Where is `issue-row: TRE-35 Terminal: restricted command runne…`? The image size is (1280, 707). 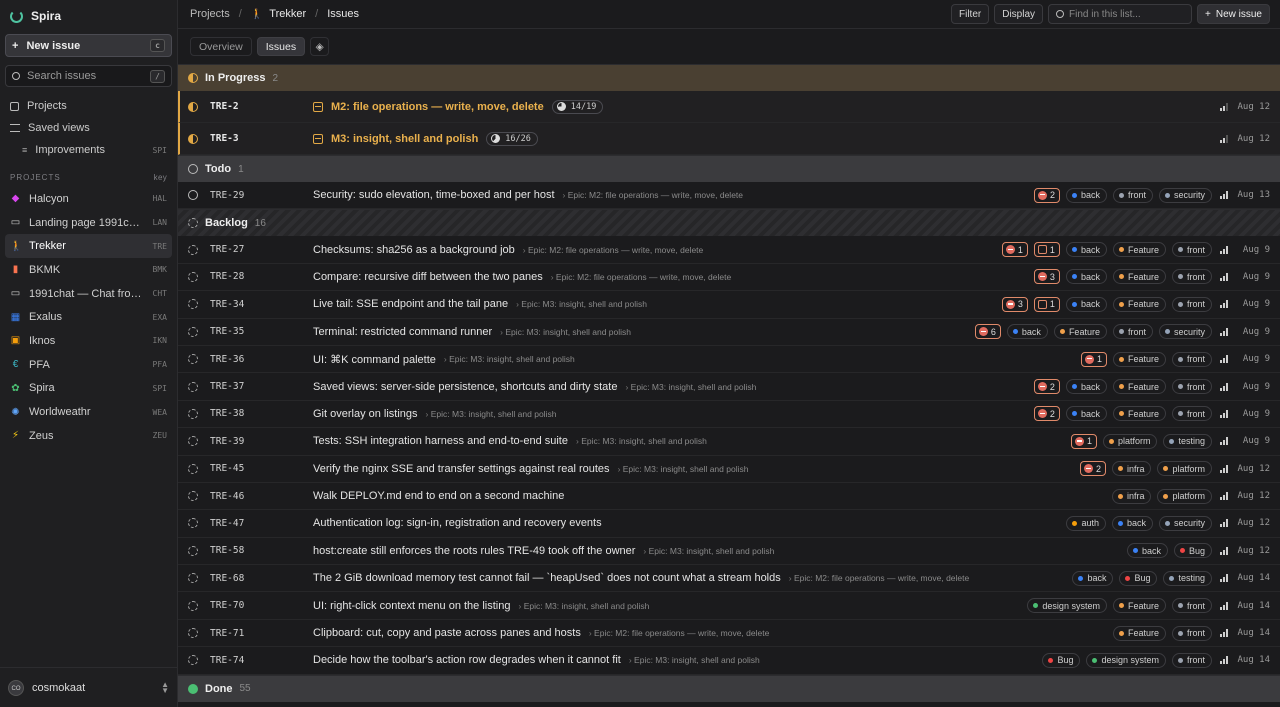
issue-row: TRE-35 Terminal: restricted command runne… is located at coordinates (729, 332).